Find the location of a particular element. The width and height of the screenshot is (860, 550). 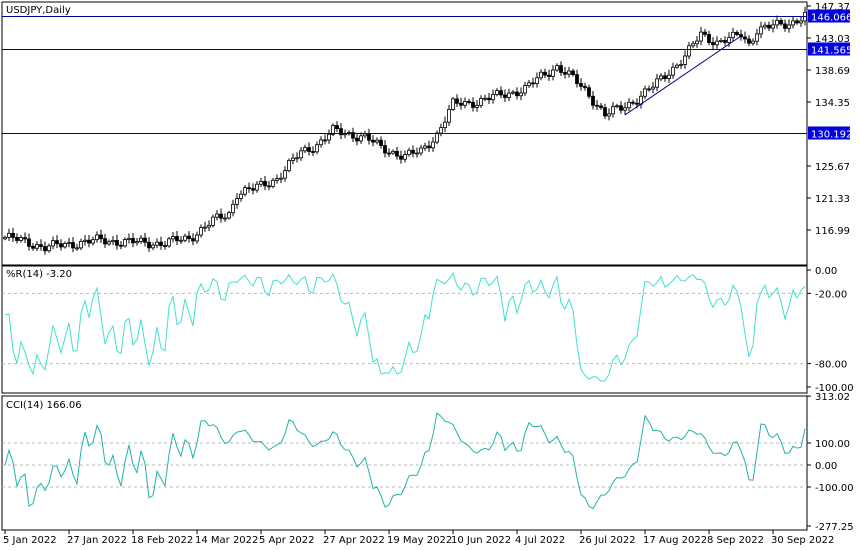

x-tick-label: 26 Jul 2022 is located at coordinates (607, 540).